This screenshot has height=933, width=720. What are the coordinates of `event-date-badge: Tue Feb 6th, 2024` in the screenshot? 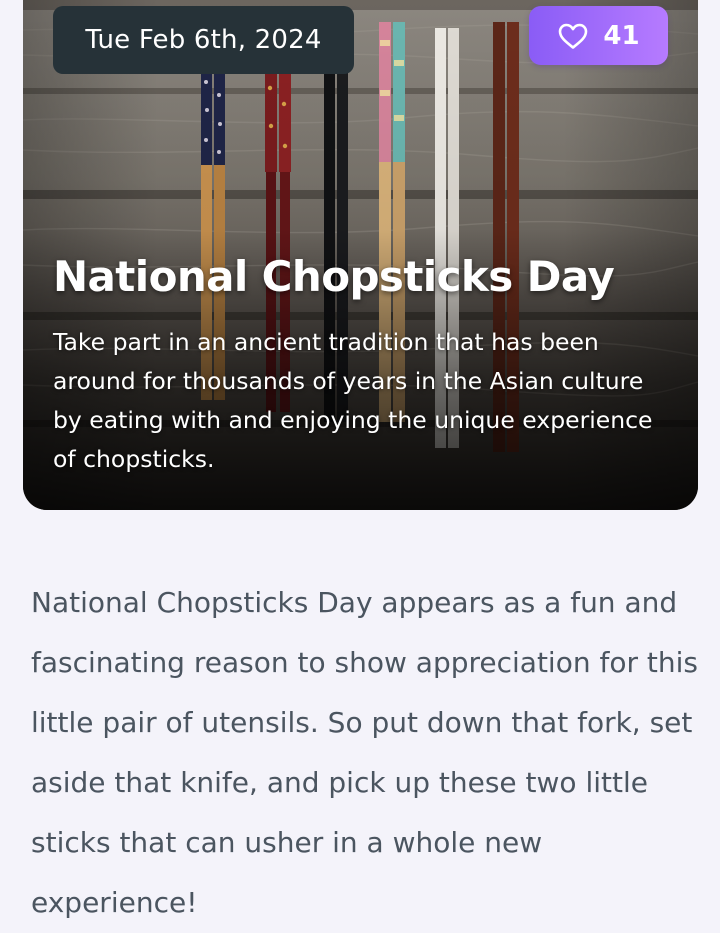 It's located at (203, 40).